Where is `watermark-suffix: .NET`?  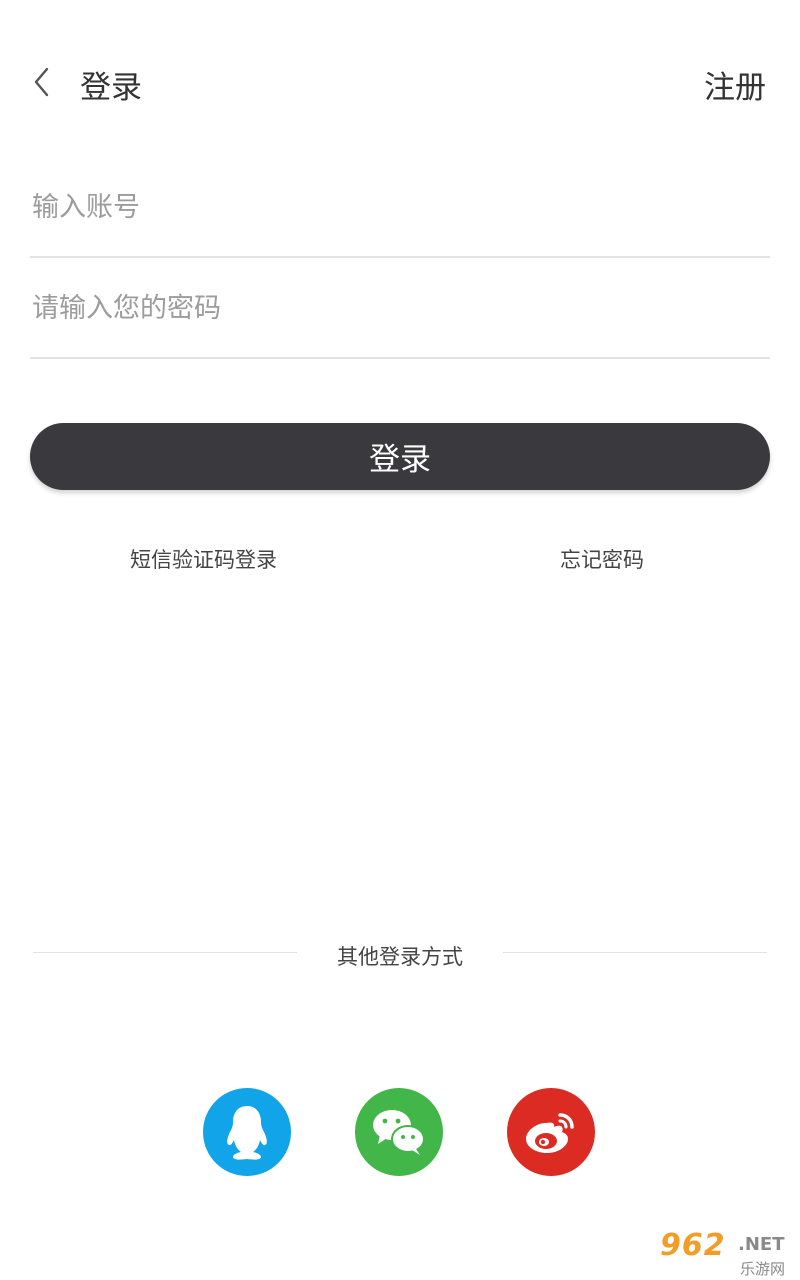
watermark-suffix: .NET is located at coordinates (761, 1244).